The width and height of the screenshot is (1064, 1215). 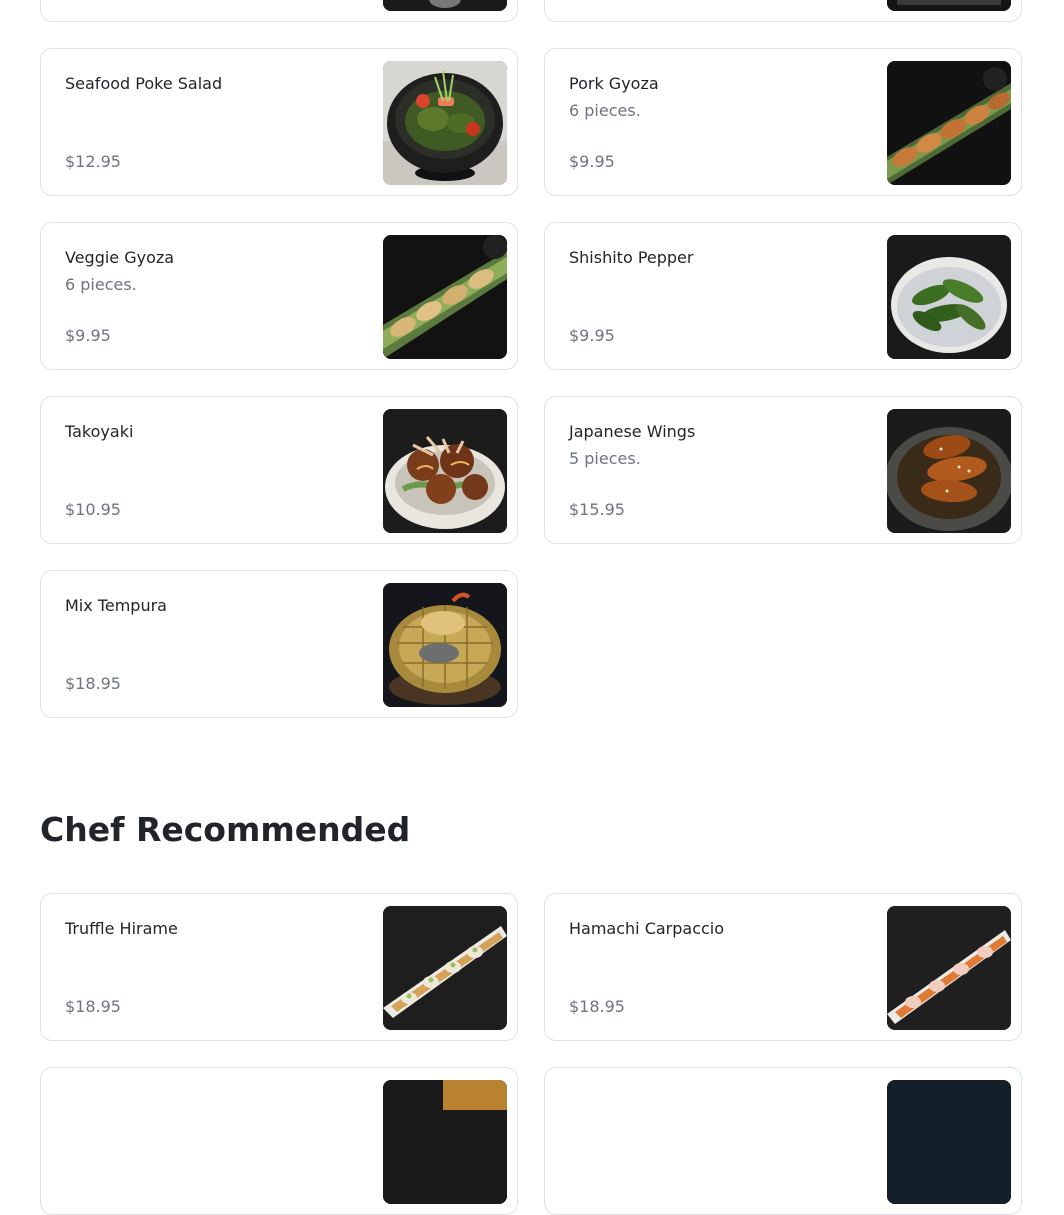 What do you see at coordinates (647, 928) in the screenshot?
I see `item-name: Hamachi Carpaccio` at bounding box center [647, 928].